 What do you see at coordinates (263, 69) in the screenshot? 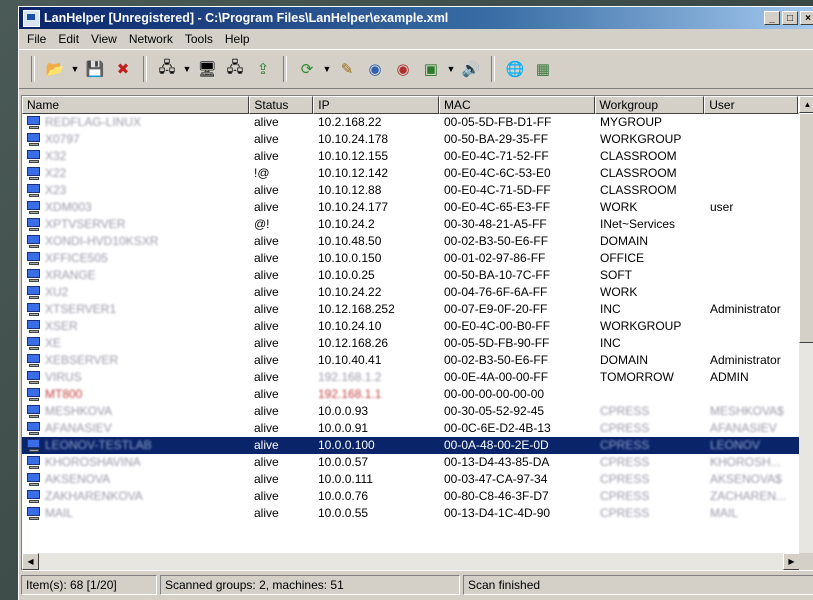
I see `export-icon: ⇪` at bounding box center [263, 69].